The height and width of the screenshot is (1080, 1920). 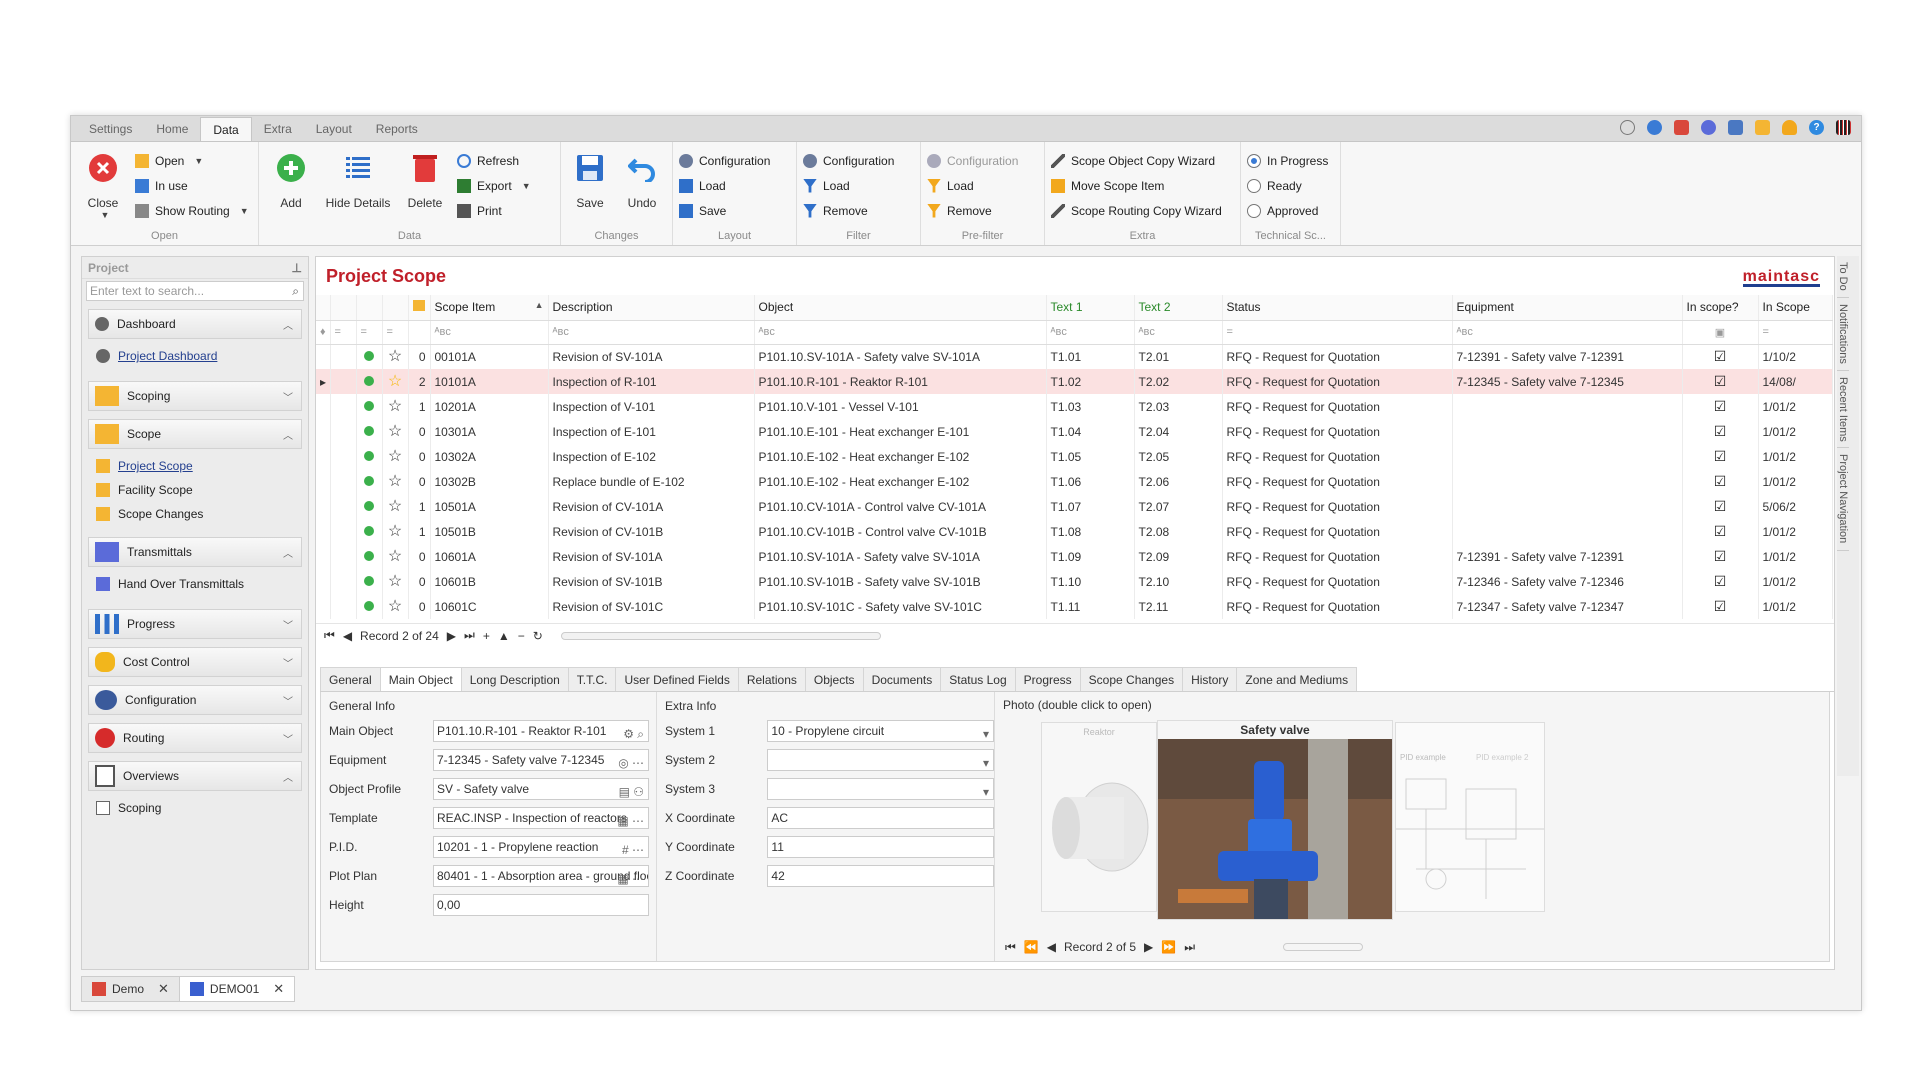 What do you see at coordinates (397, 129) in the screenshot?
I see `tab-reports: Reports` at bounding box center [397, 129].